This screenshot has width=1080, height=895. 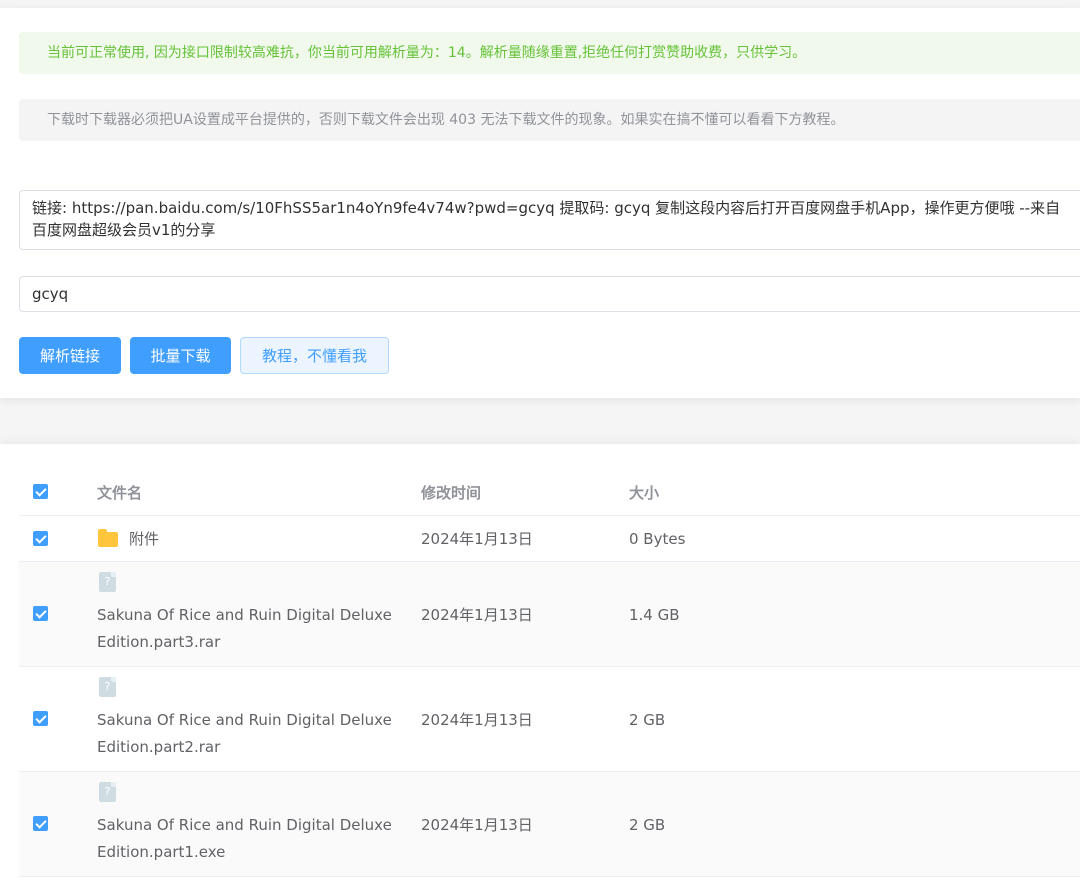 What do you see at coordinates (119, 493) in the screenshot?
I see `column-header-name: 文件名` at bounding box center [119, 493].